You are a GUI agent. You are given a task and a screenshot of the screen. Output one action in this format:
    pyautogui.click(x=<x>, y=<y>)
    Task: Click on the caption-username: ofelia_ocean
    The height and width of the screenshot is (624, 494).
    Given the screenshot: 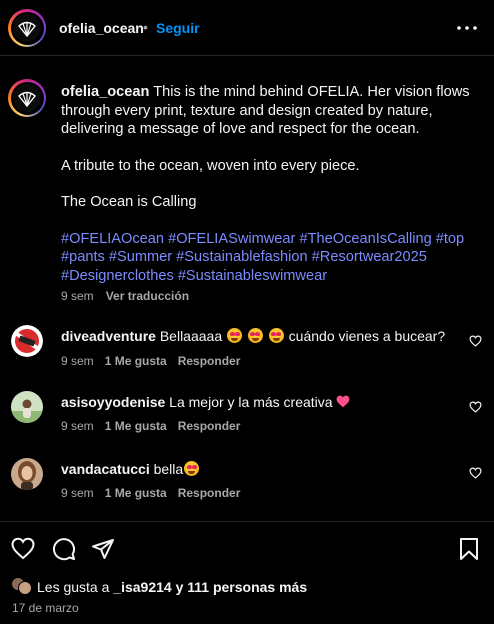 What is the action you would take?
    pyautogui.click(x=105, y=92)
    